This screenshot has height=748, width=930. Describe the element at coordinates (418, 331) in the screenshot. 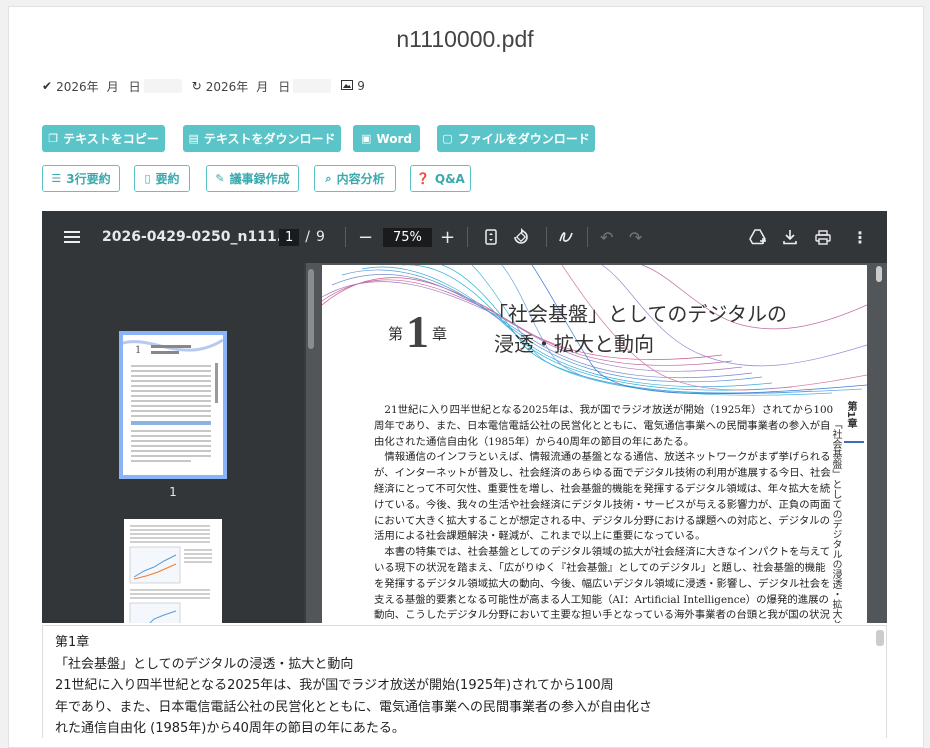

I see `chapter-number: 第1 章` at that location.